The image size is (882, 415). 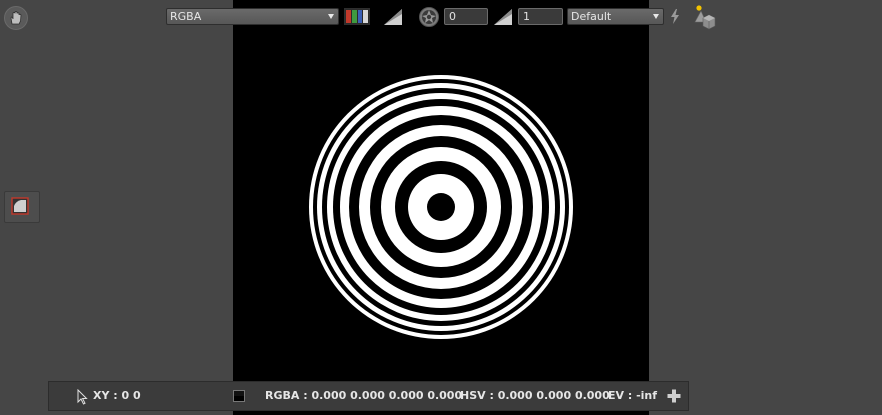 What do you see at coordinates (452, 16) in the screenshot?
I see `gain-input-value: 0` at bounding box center [452, 16].